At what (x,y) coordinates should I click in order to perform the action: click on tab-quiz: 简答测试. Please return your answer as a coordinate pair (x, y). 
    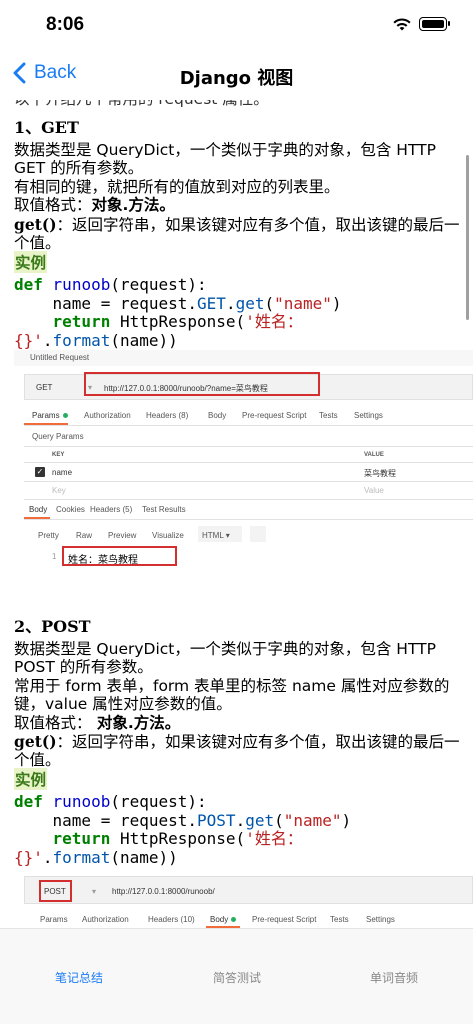
    Looking at the image, I should click on (237, 977).